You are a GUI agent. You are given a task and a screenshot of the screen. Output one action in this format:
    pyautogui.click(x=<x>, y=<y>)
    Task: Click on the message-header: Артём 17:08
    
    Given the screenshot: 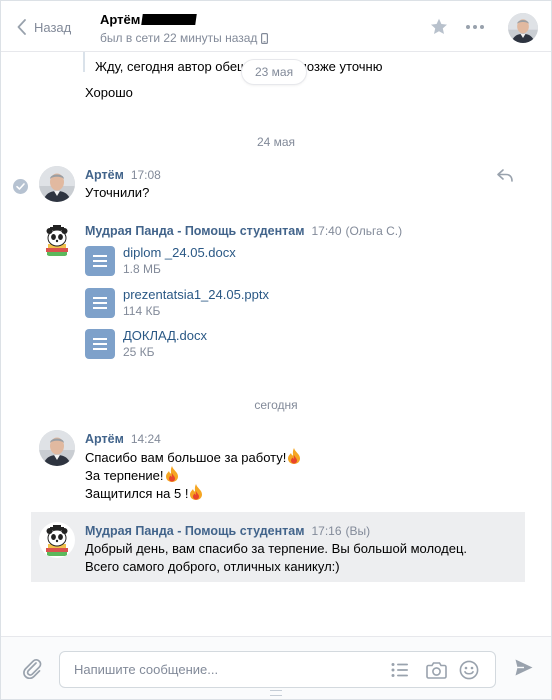 What is the action you would take?
    pyautogui.click(x=123, y=175)
    